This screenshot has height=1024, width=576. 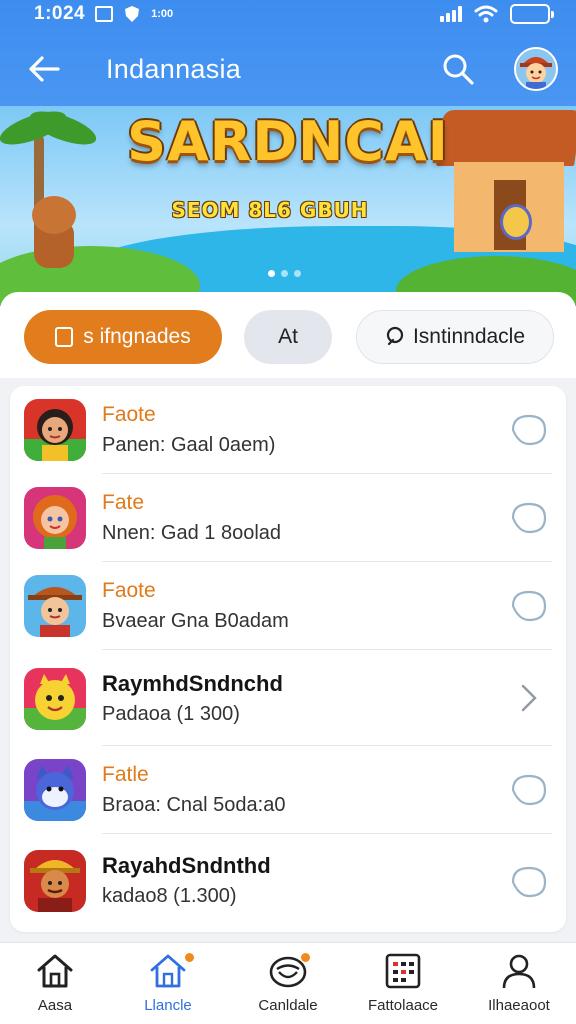 What do you see at coordinates (189, 445) in the screenshot?
I see `item-subtitle: Panen: Gaal 0aem)` at bounding box center [189, 445].